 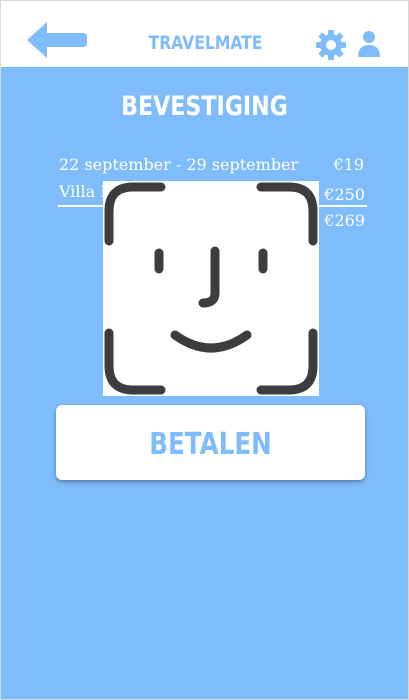 I want to click on pay-button: BETALEN, so click(x=210, y=442).